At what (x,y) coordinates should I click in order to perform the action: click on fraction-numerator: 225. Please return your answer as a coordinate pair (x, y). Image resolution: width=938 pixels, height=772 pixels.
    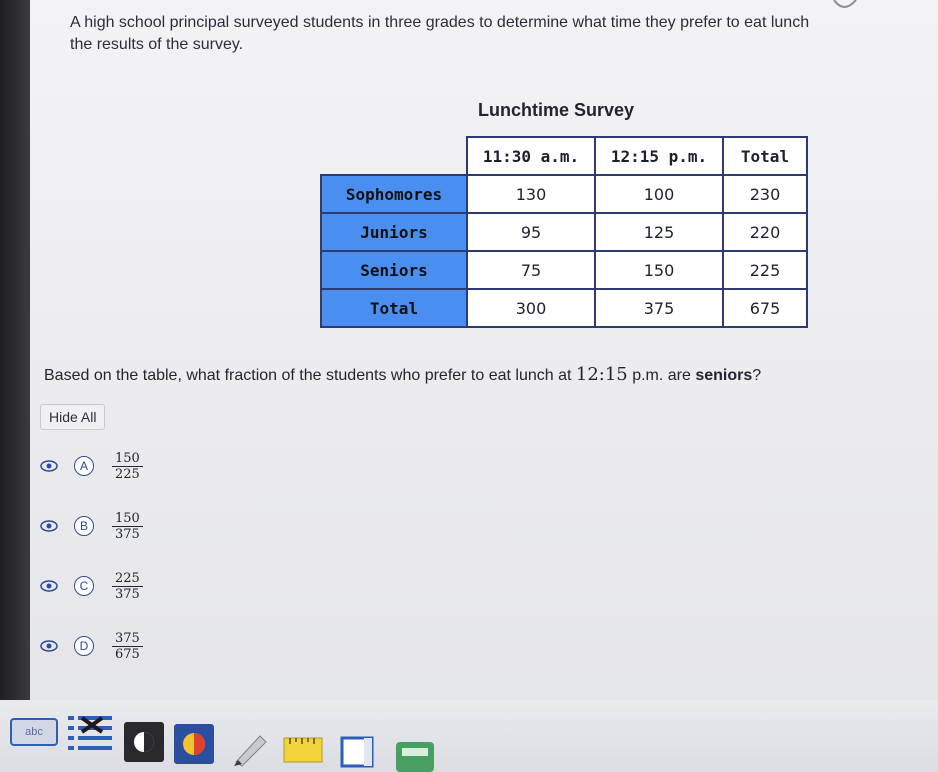
    Looking at the image, I should click on (127, 579).